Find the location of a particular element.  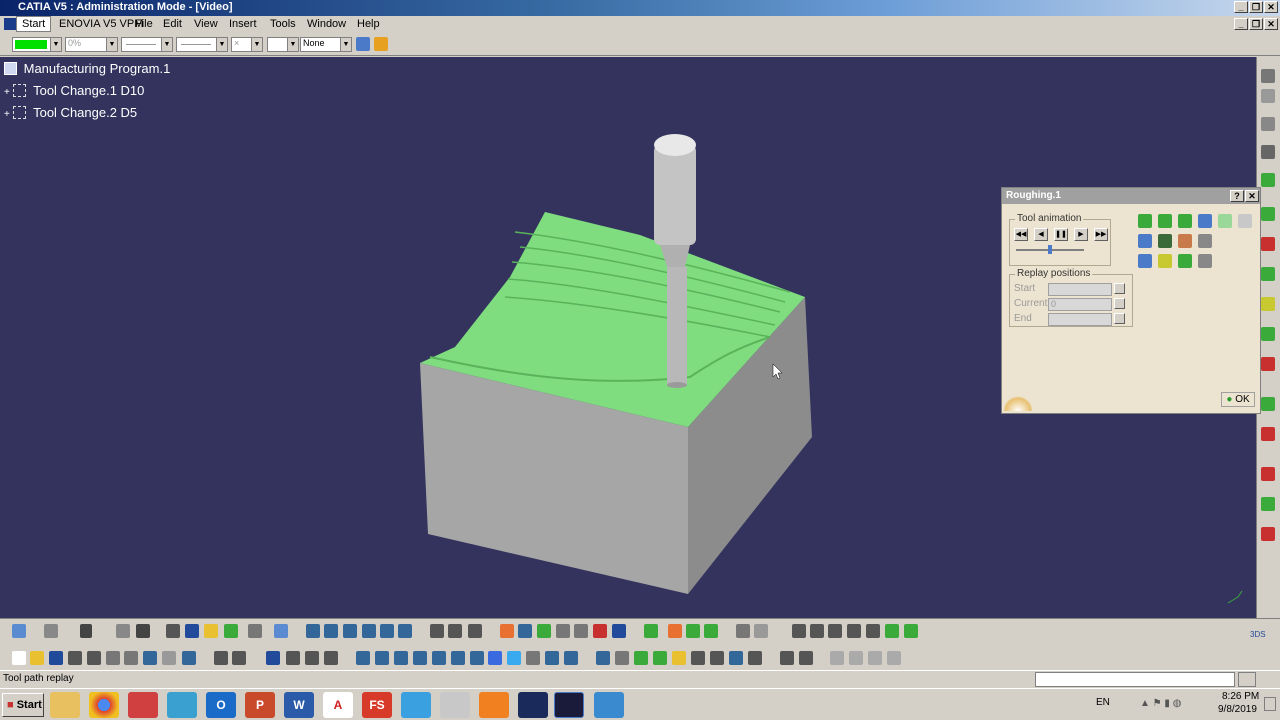

ok-button: ● OK is located at coordinates (1238, 399).